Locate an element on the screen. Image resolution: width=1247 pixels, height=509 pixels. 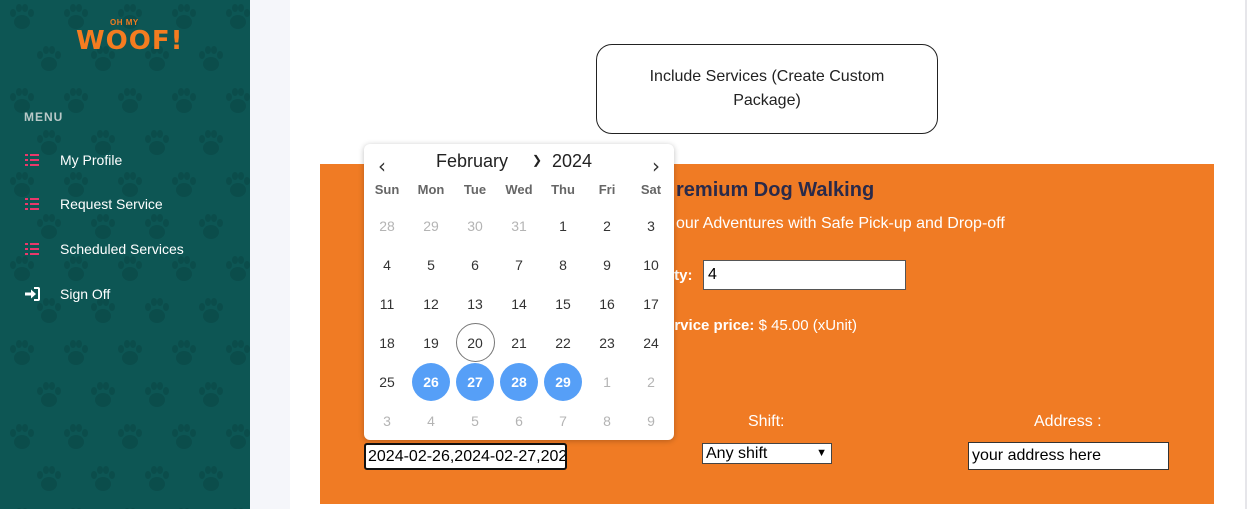
calendar-day: 12 is located at coordinates (431, 303).